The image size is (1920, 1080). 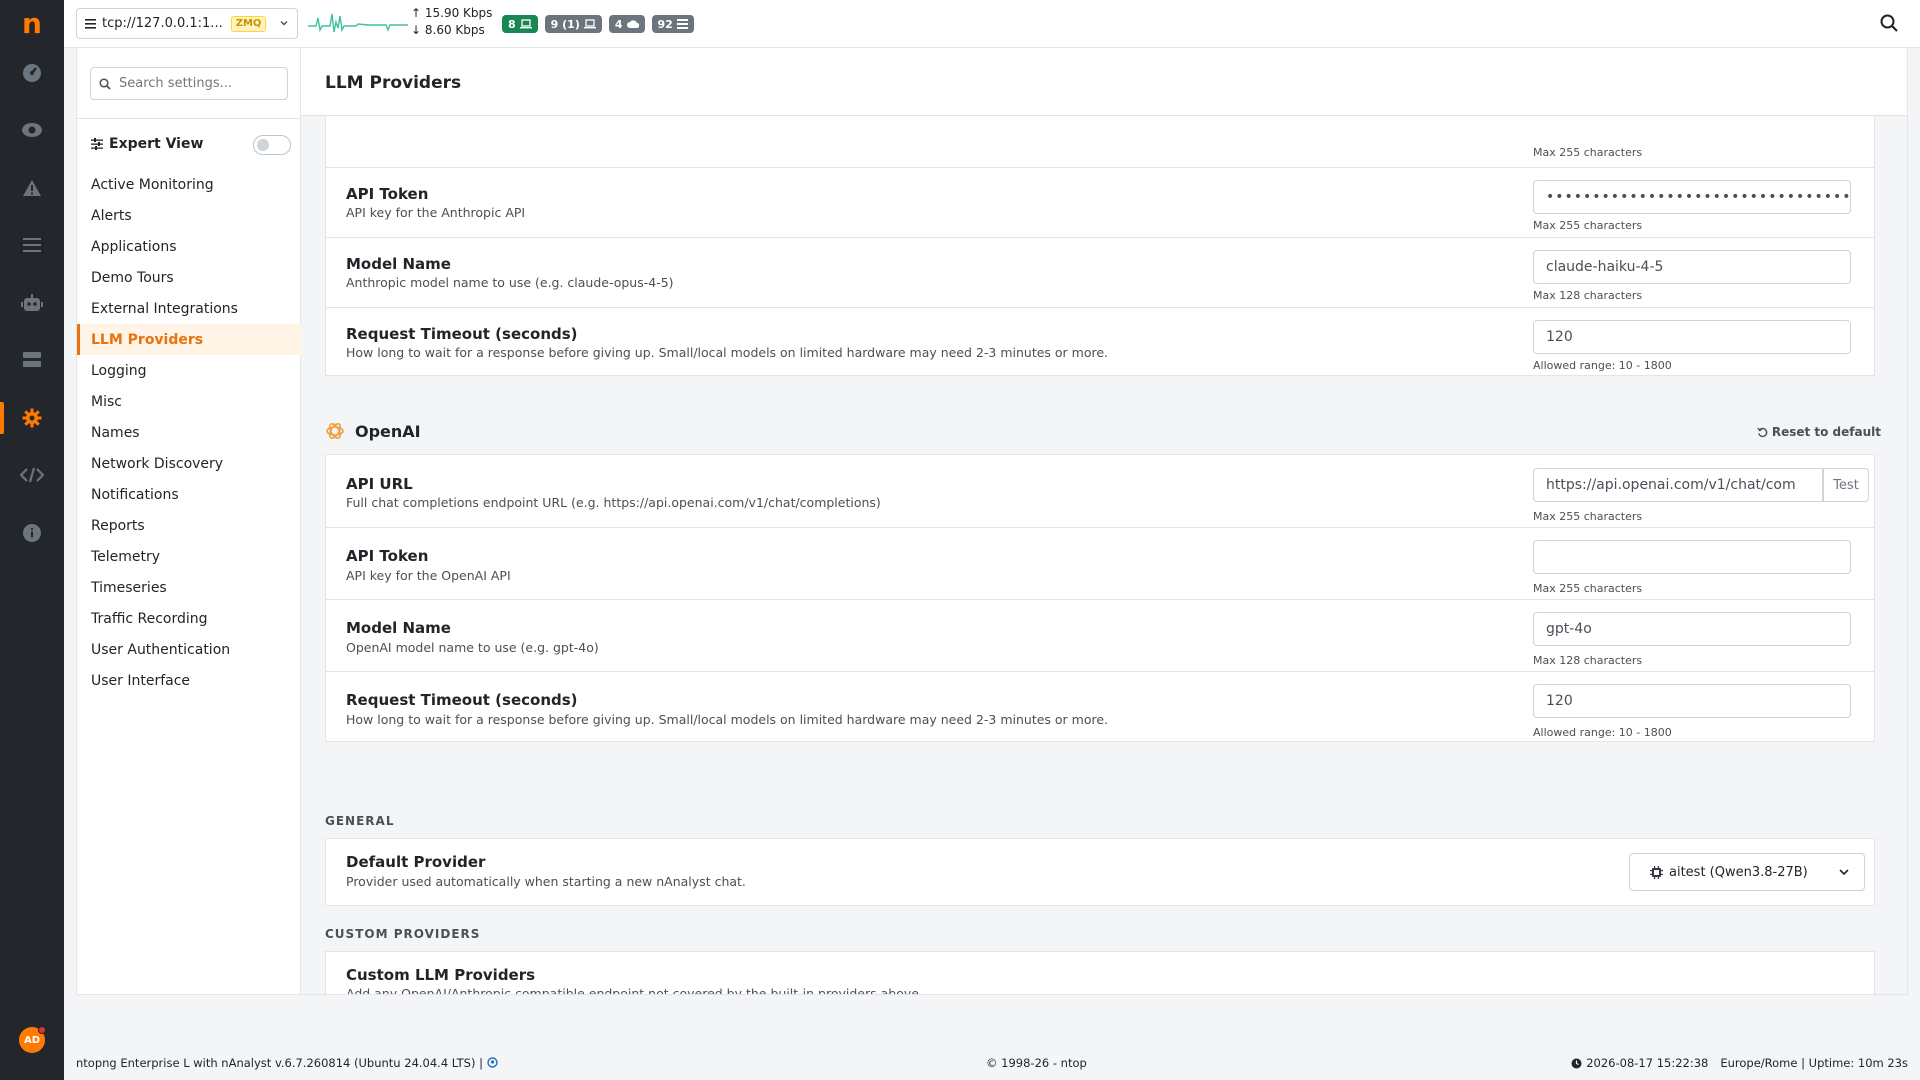 I want to click on robot-icon, so click(x=32, y=303).